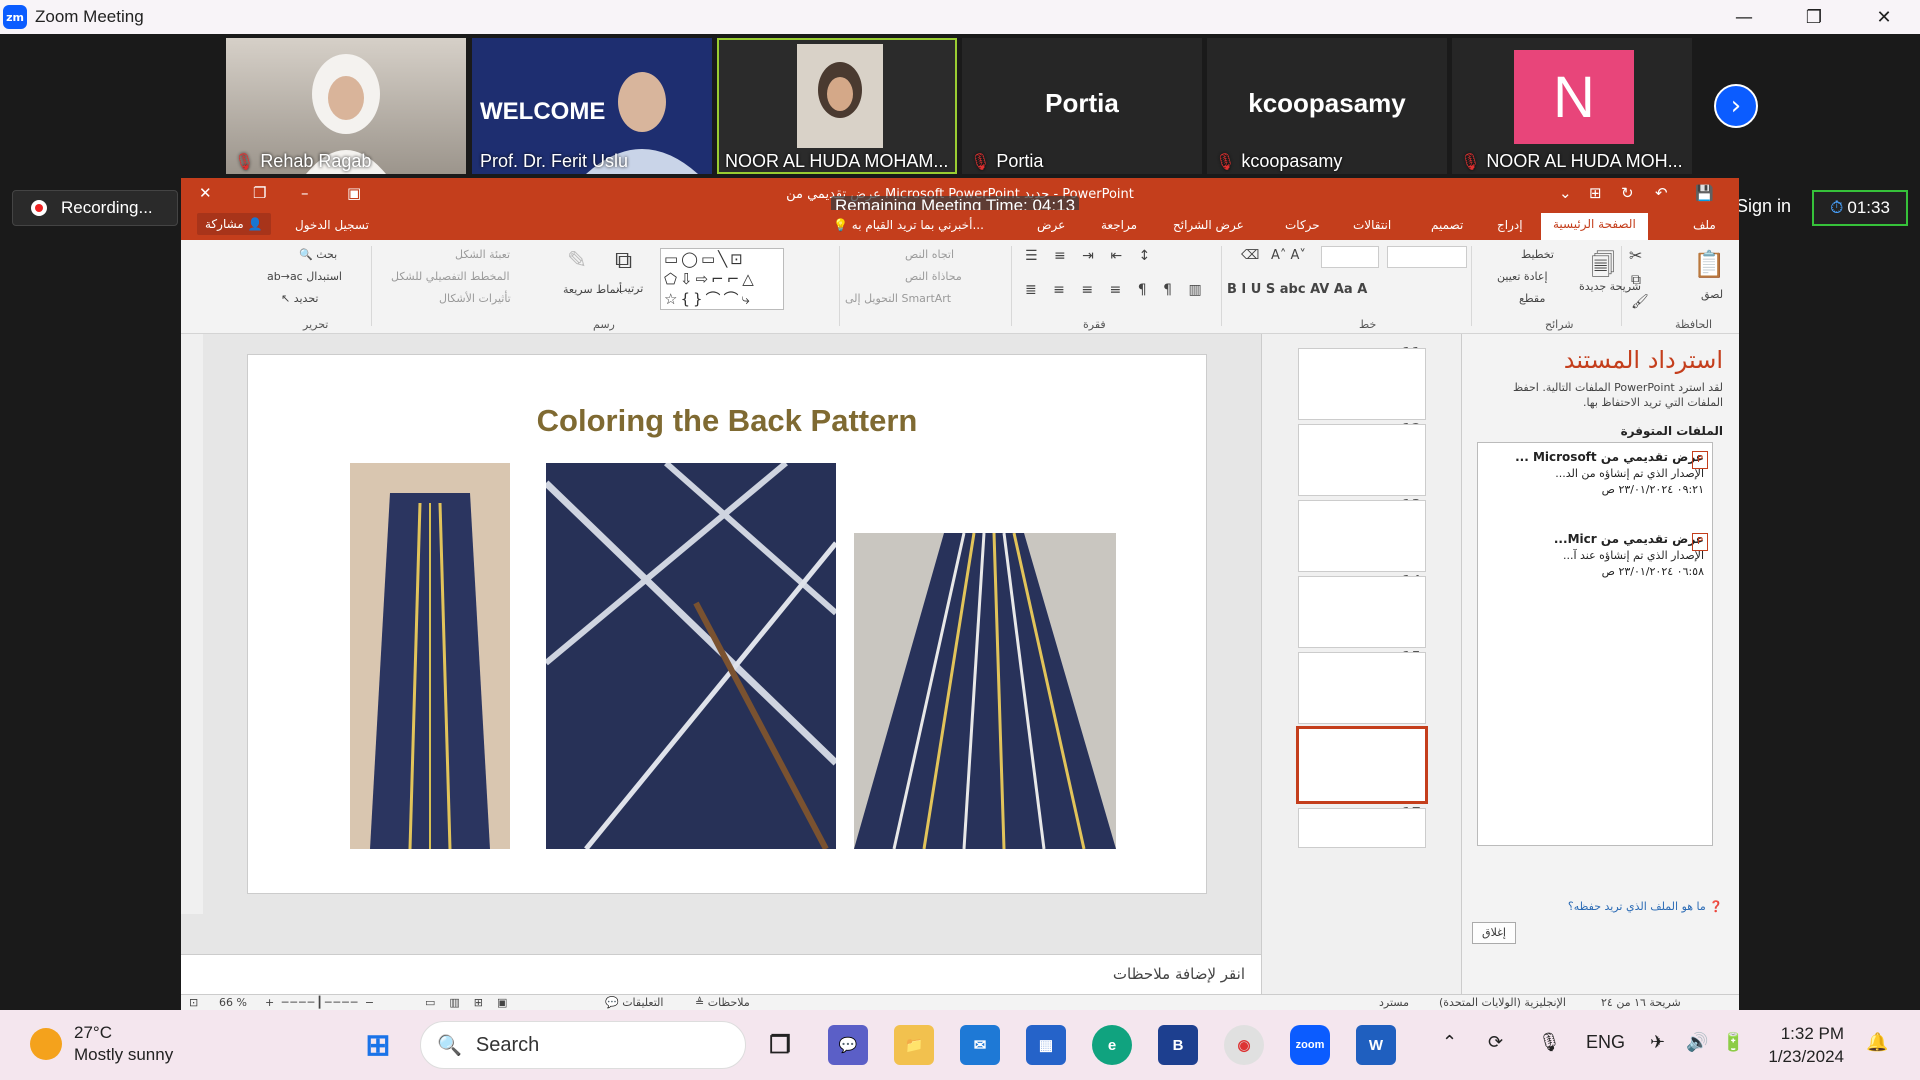 This screenshot has height=1080, width=1920. Describe the element at coordinates (583, 1045) in the screenshot. I see `taskbar-search: 🔍 Search` at that location.